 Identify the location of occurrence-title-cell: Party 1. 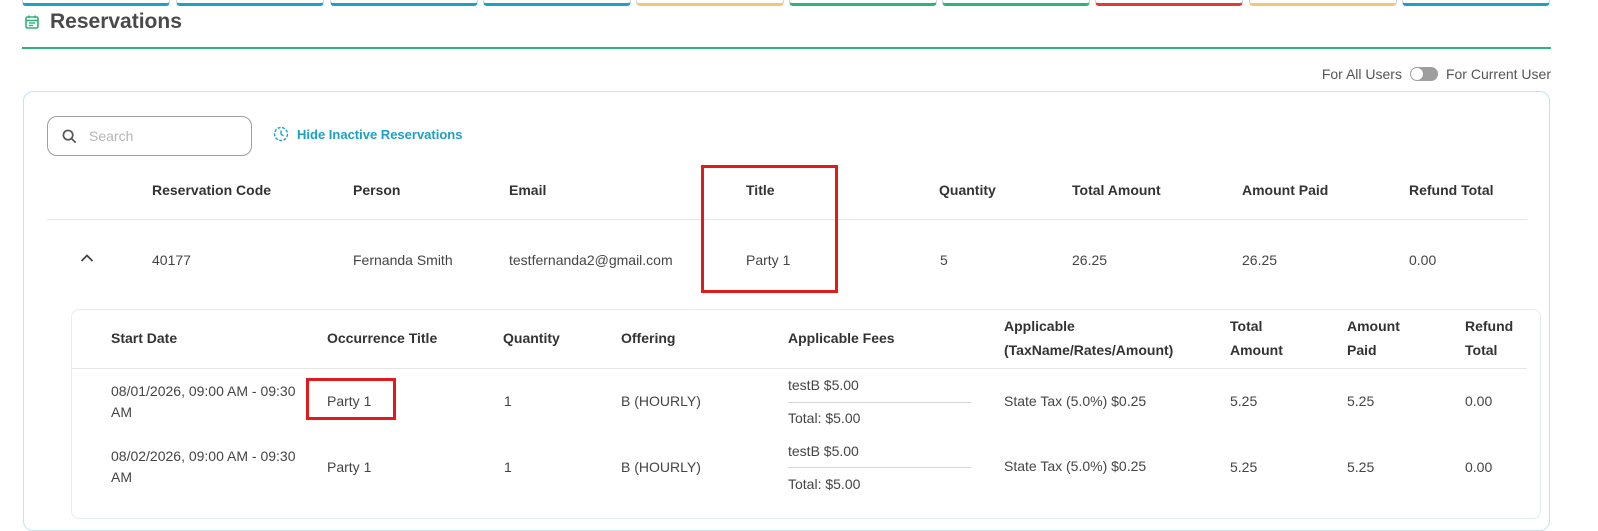
(349, 467).